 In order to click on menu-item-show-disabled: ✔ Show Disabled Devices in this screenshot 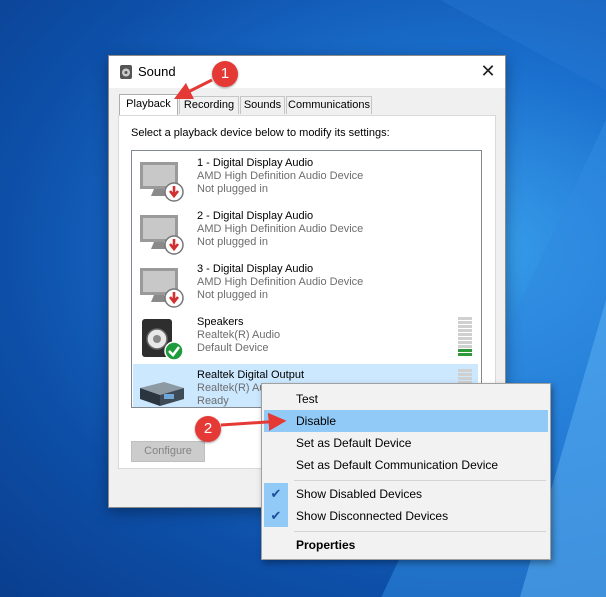, I will do `click(406, 494)`.